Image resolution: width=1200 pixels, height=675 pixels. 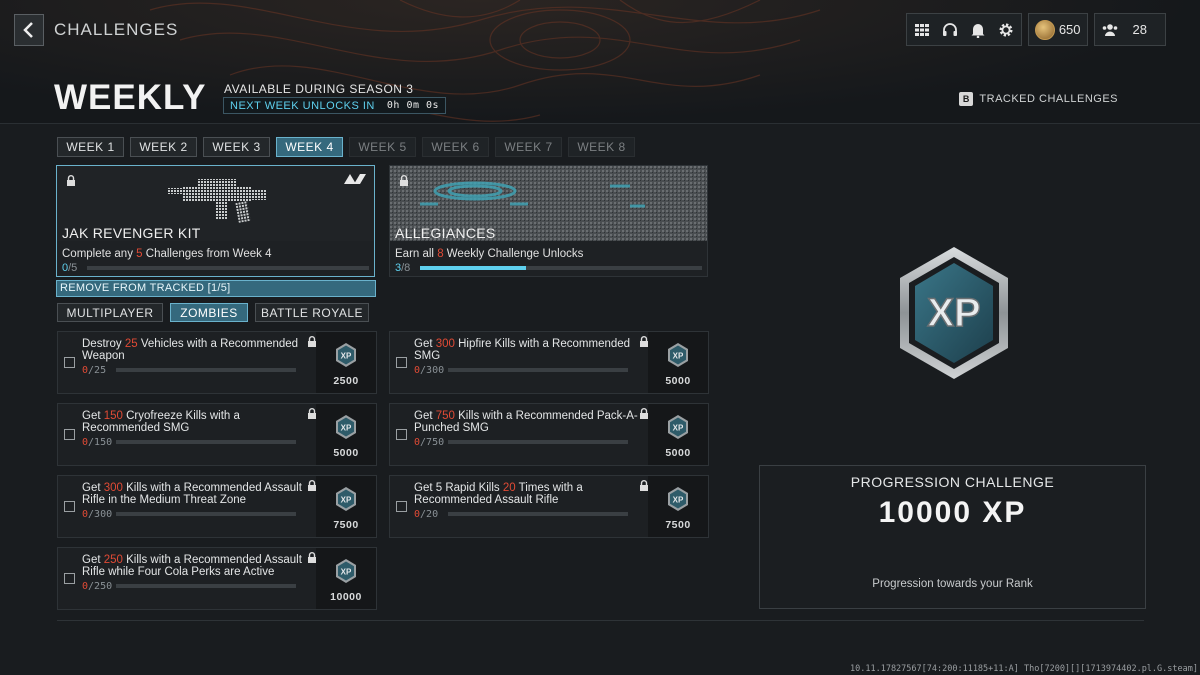 I want to click on reward-title: ALLEGIANCES, so click(x=445, y=233).